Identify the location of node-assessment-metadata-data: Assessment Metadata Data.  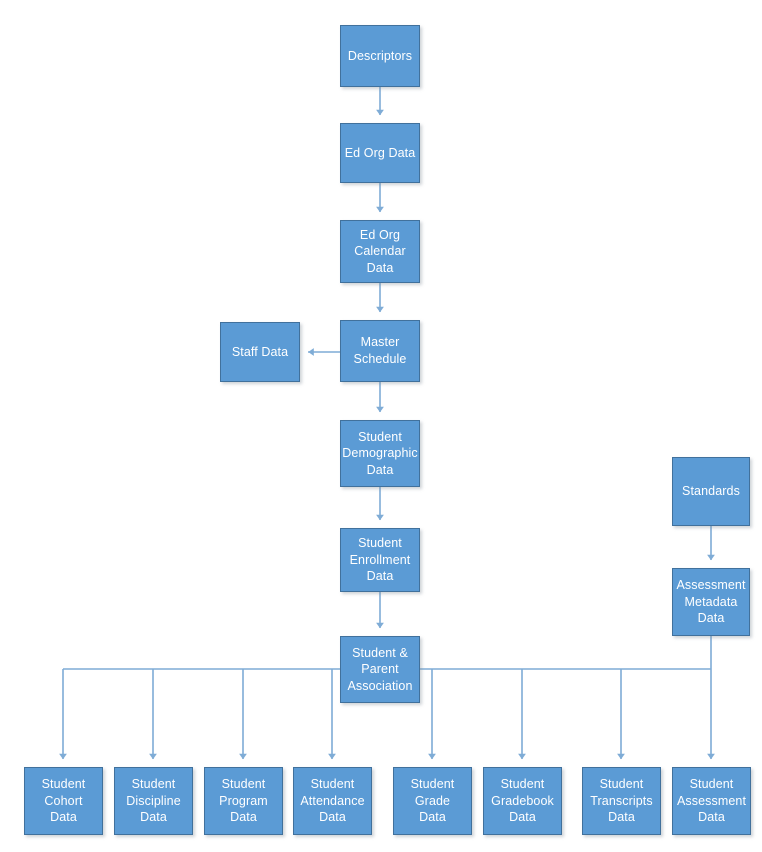
(711, 602).